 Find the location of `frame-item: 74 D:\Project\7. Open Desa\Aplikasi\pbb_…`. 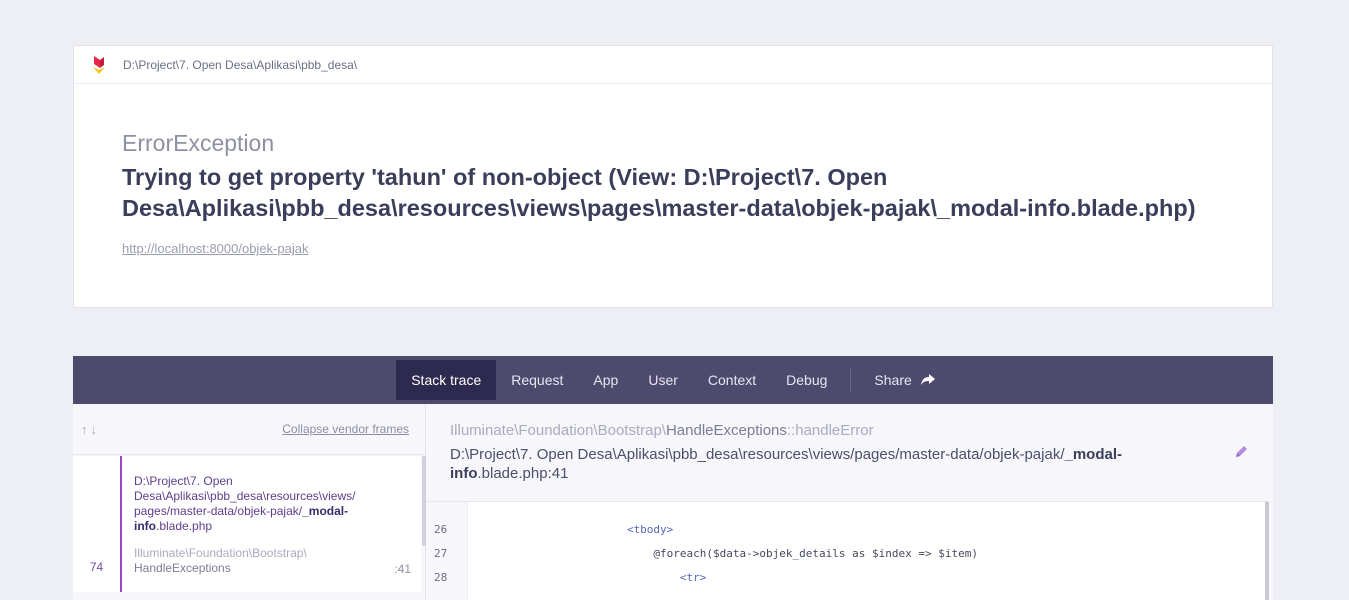

frame-item: 74 D:\Project\7. Open Desa\Aplikasi\pbb_… is located at coordinates (247, 524).